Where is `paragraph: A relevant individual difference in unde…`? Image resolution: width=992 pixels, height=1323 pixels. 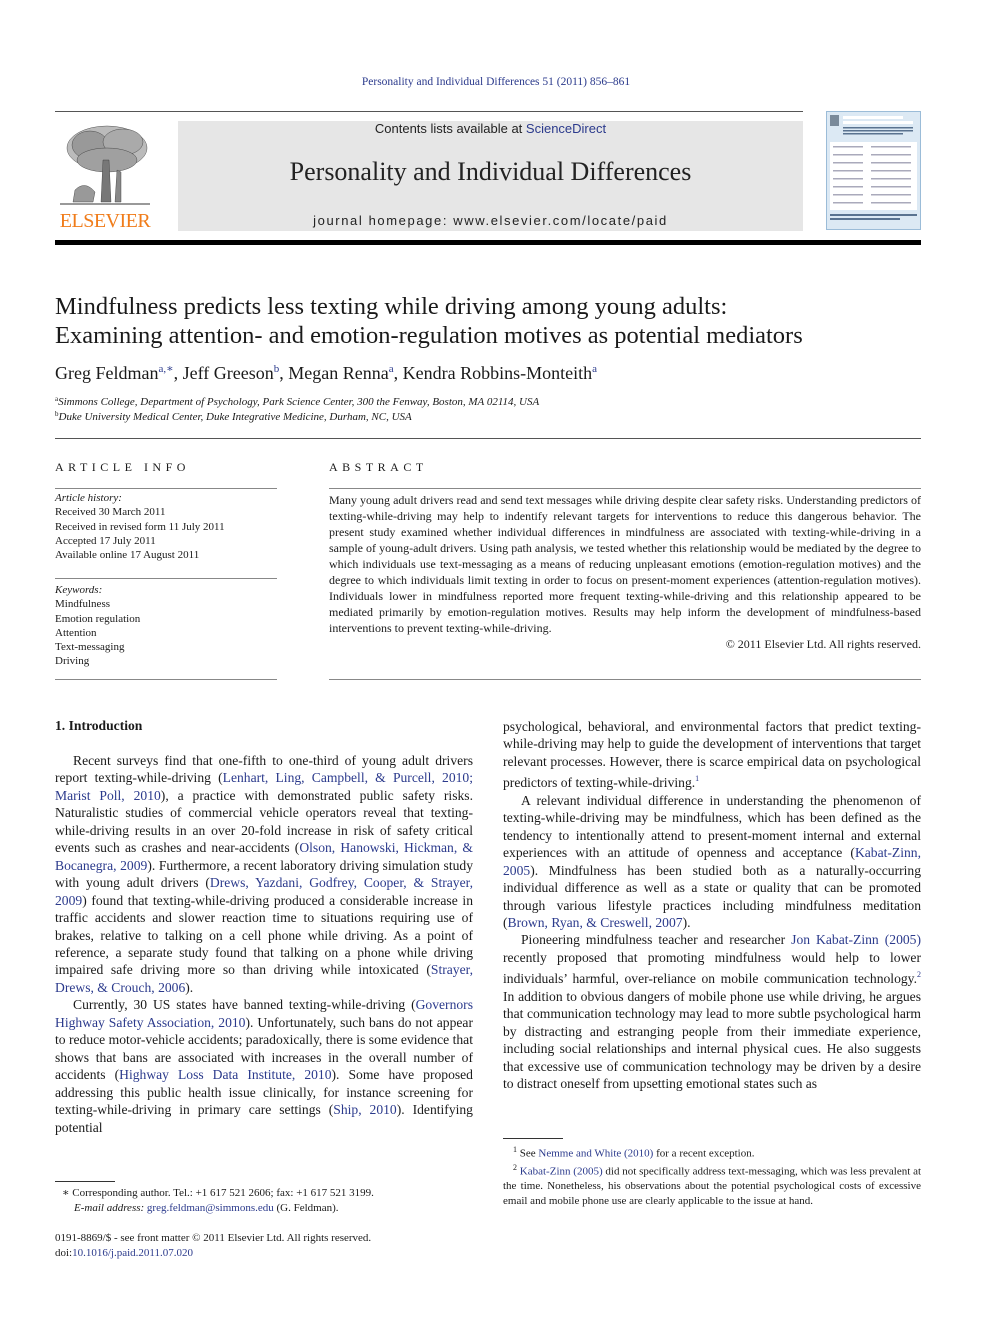
paragraph: A relevant individual difference in unde… is located at coordinates (712, 861).